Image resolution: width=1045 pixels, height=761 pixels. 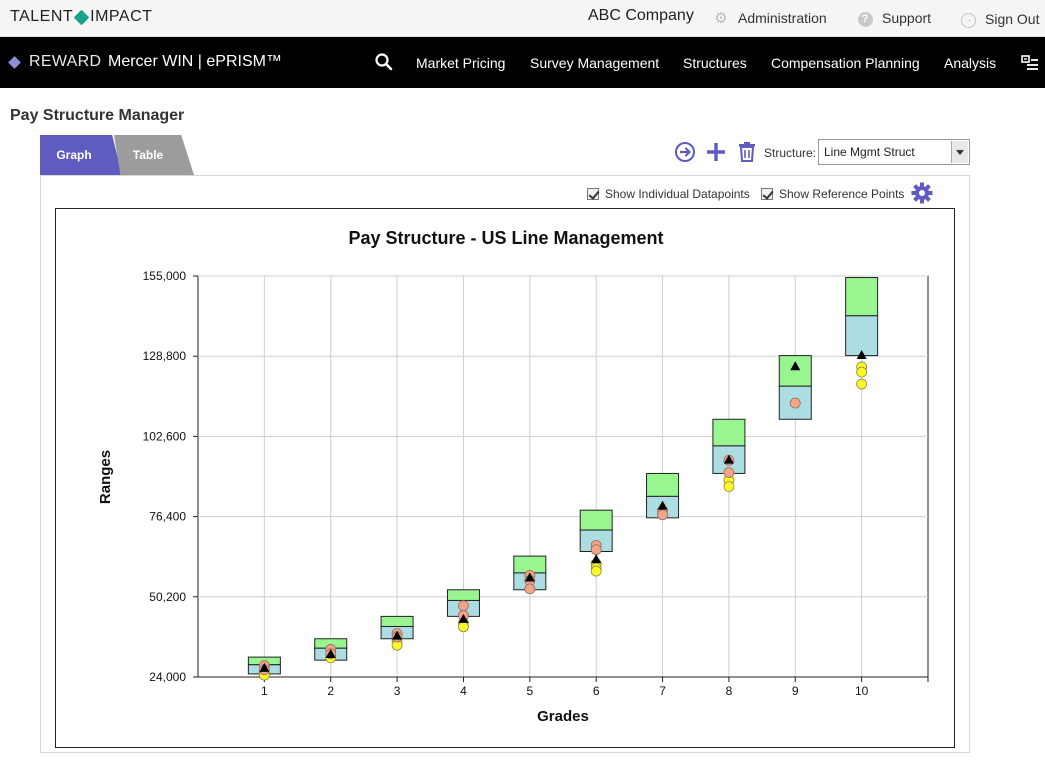 What do you see at coordinates (1012, 18) in the screenshot?
I see `sign-out-label: Sign Out` at bounding box center [1012, 18].